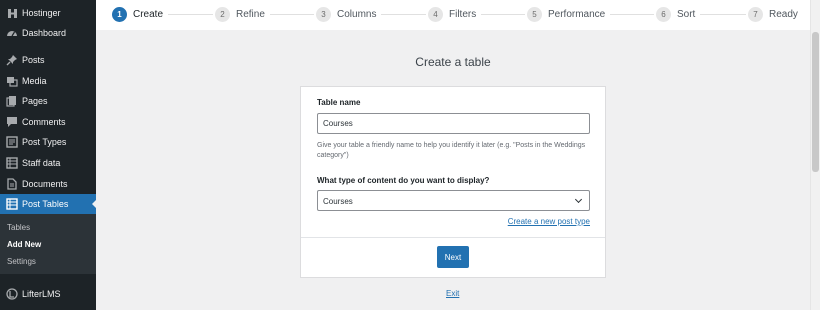  I want to click on step-ready: 7 Ready, so click(774, 14).